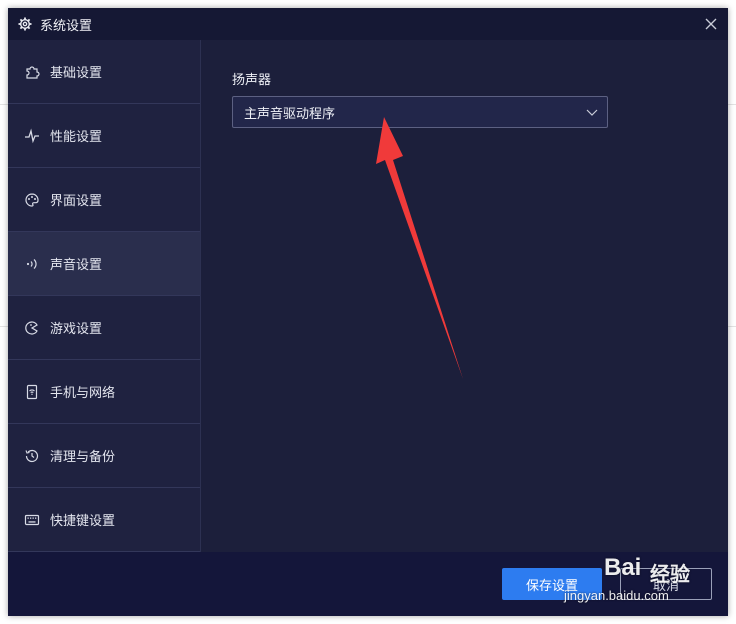 This screenshot has height=624, width=736. Describe the element at coordinates (32, 72) in the screenshot. I see `puzzle-icon` at that location.